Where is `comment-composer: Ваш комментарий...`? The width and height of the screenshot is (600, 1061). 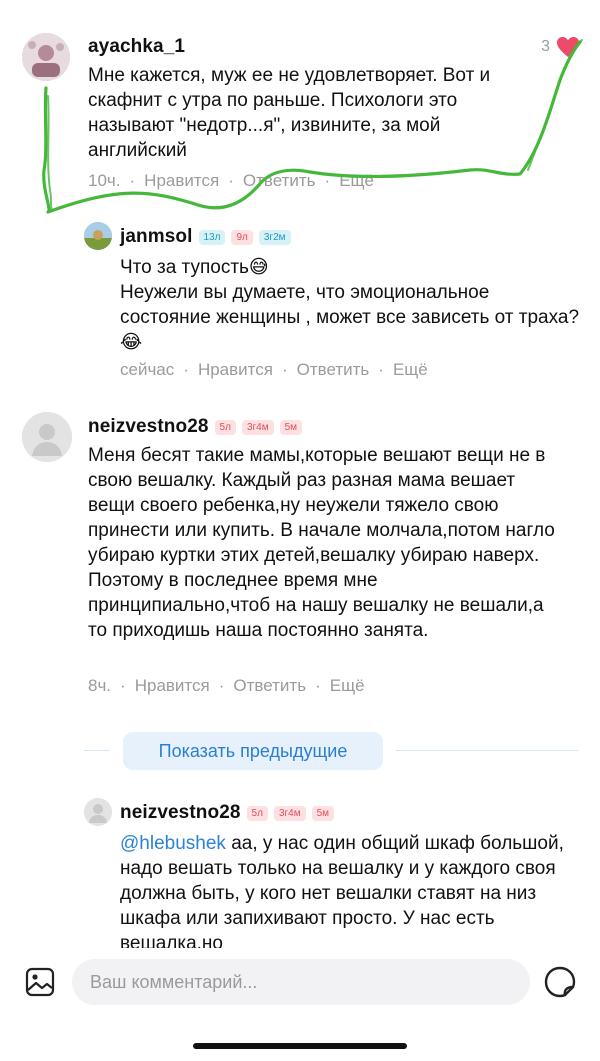 comment-composer: Ваш комментарий... is located at coordinates (300, 985).